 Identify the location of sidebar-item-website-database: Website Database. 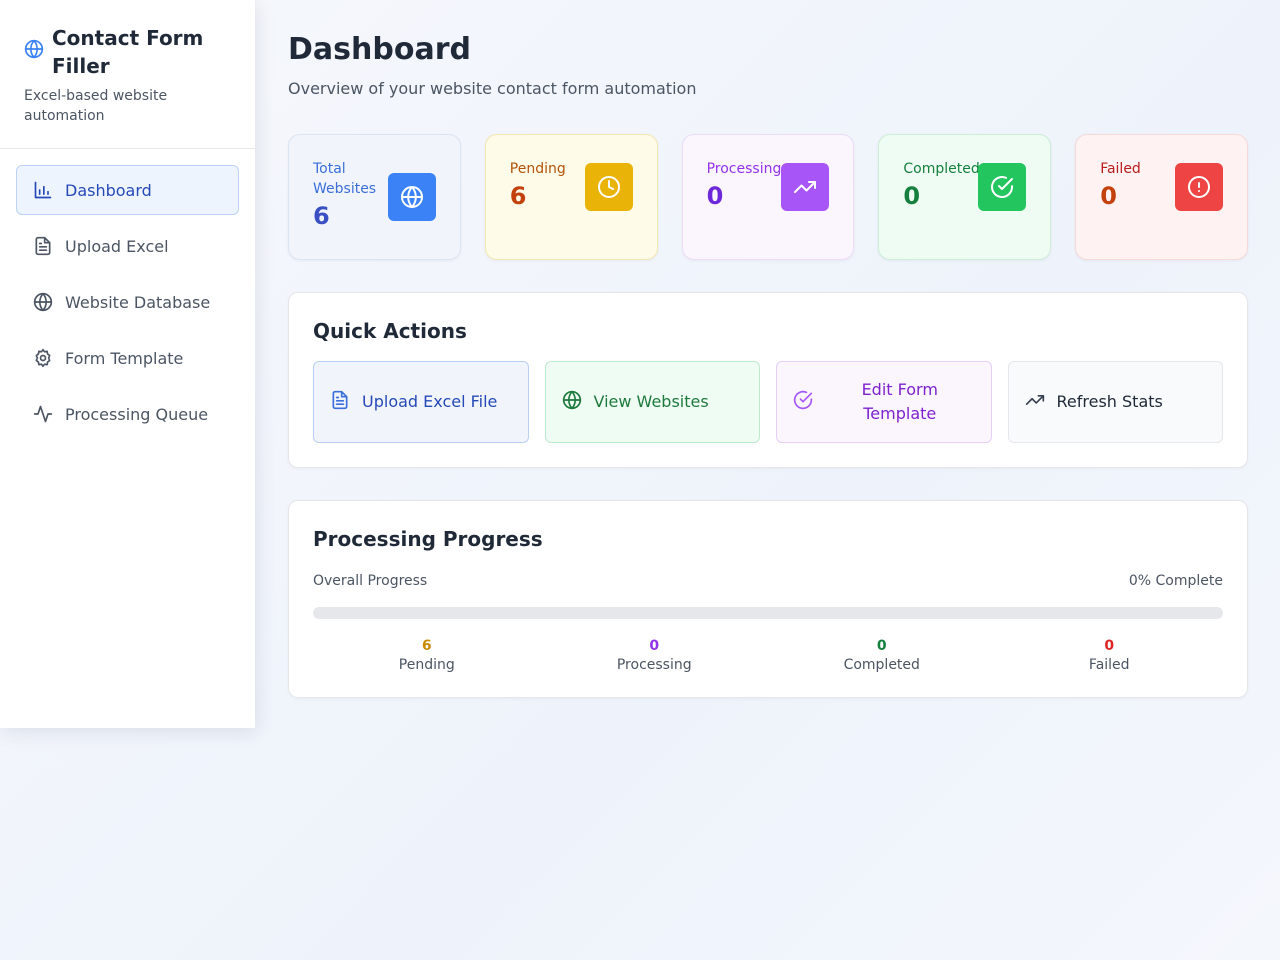
(127, 302).